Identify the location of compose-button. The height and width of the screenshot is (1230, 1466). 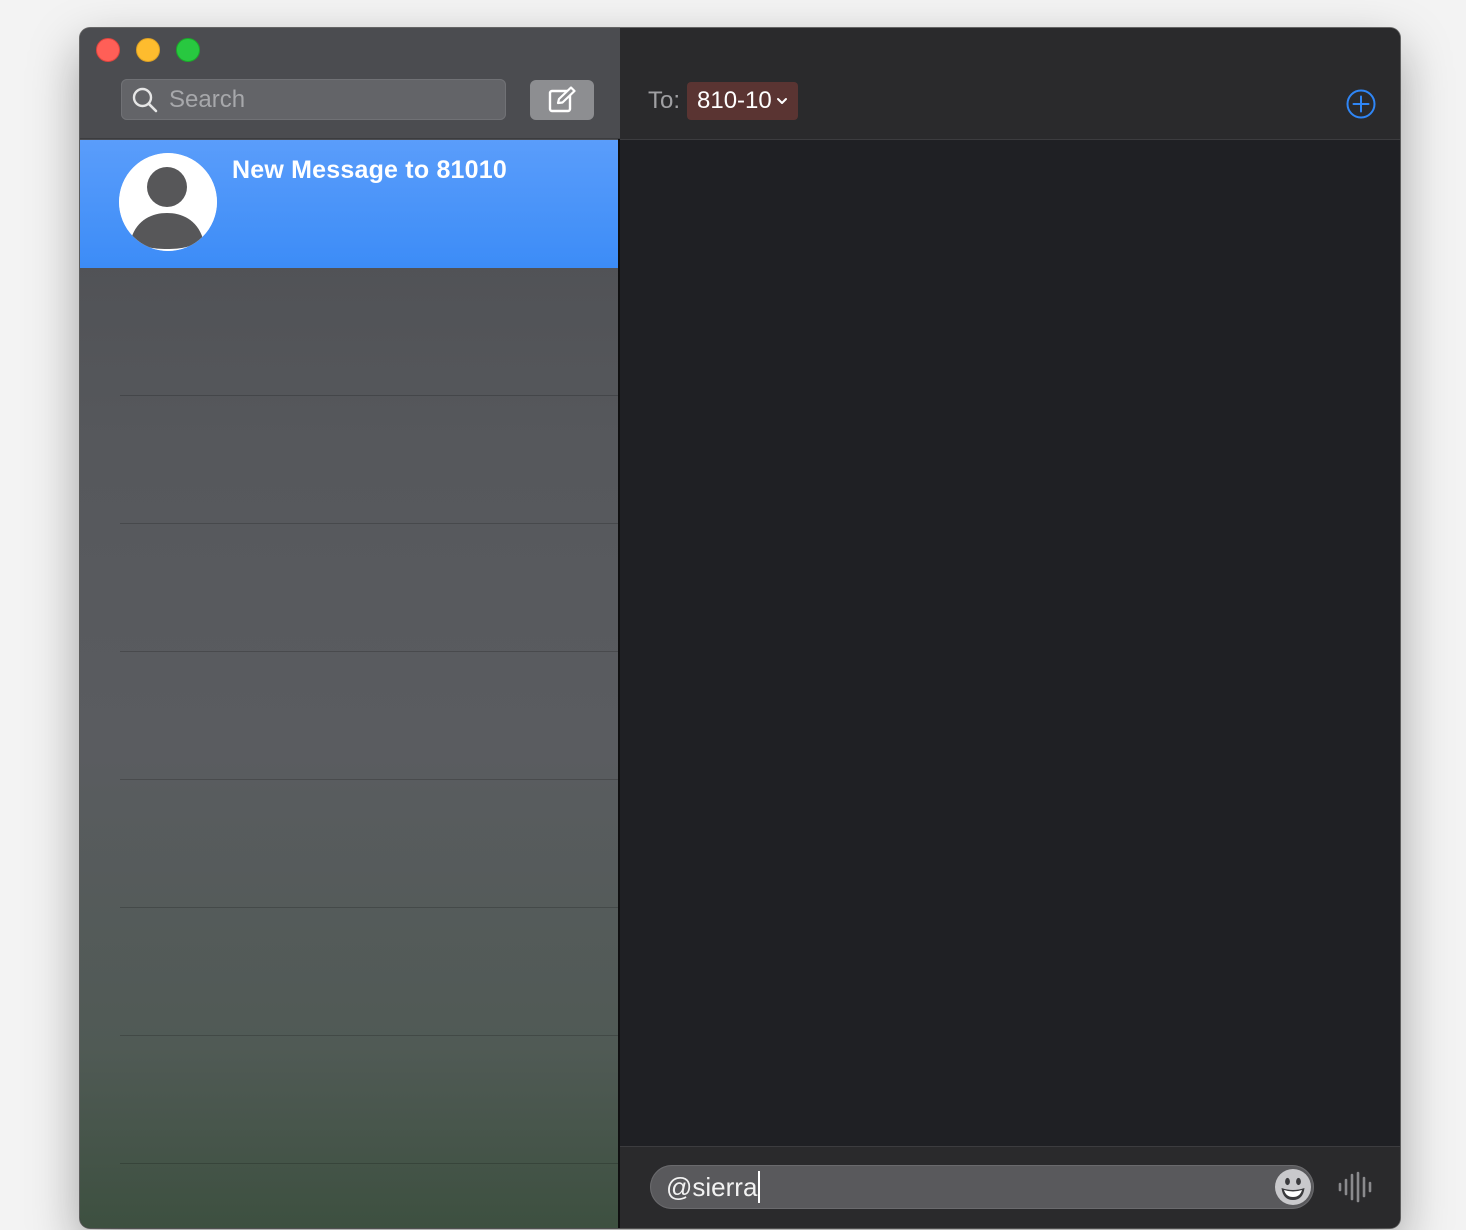
(562, 100).